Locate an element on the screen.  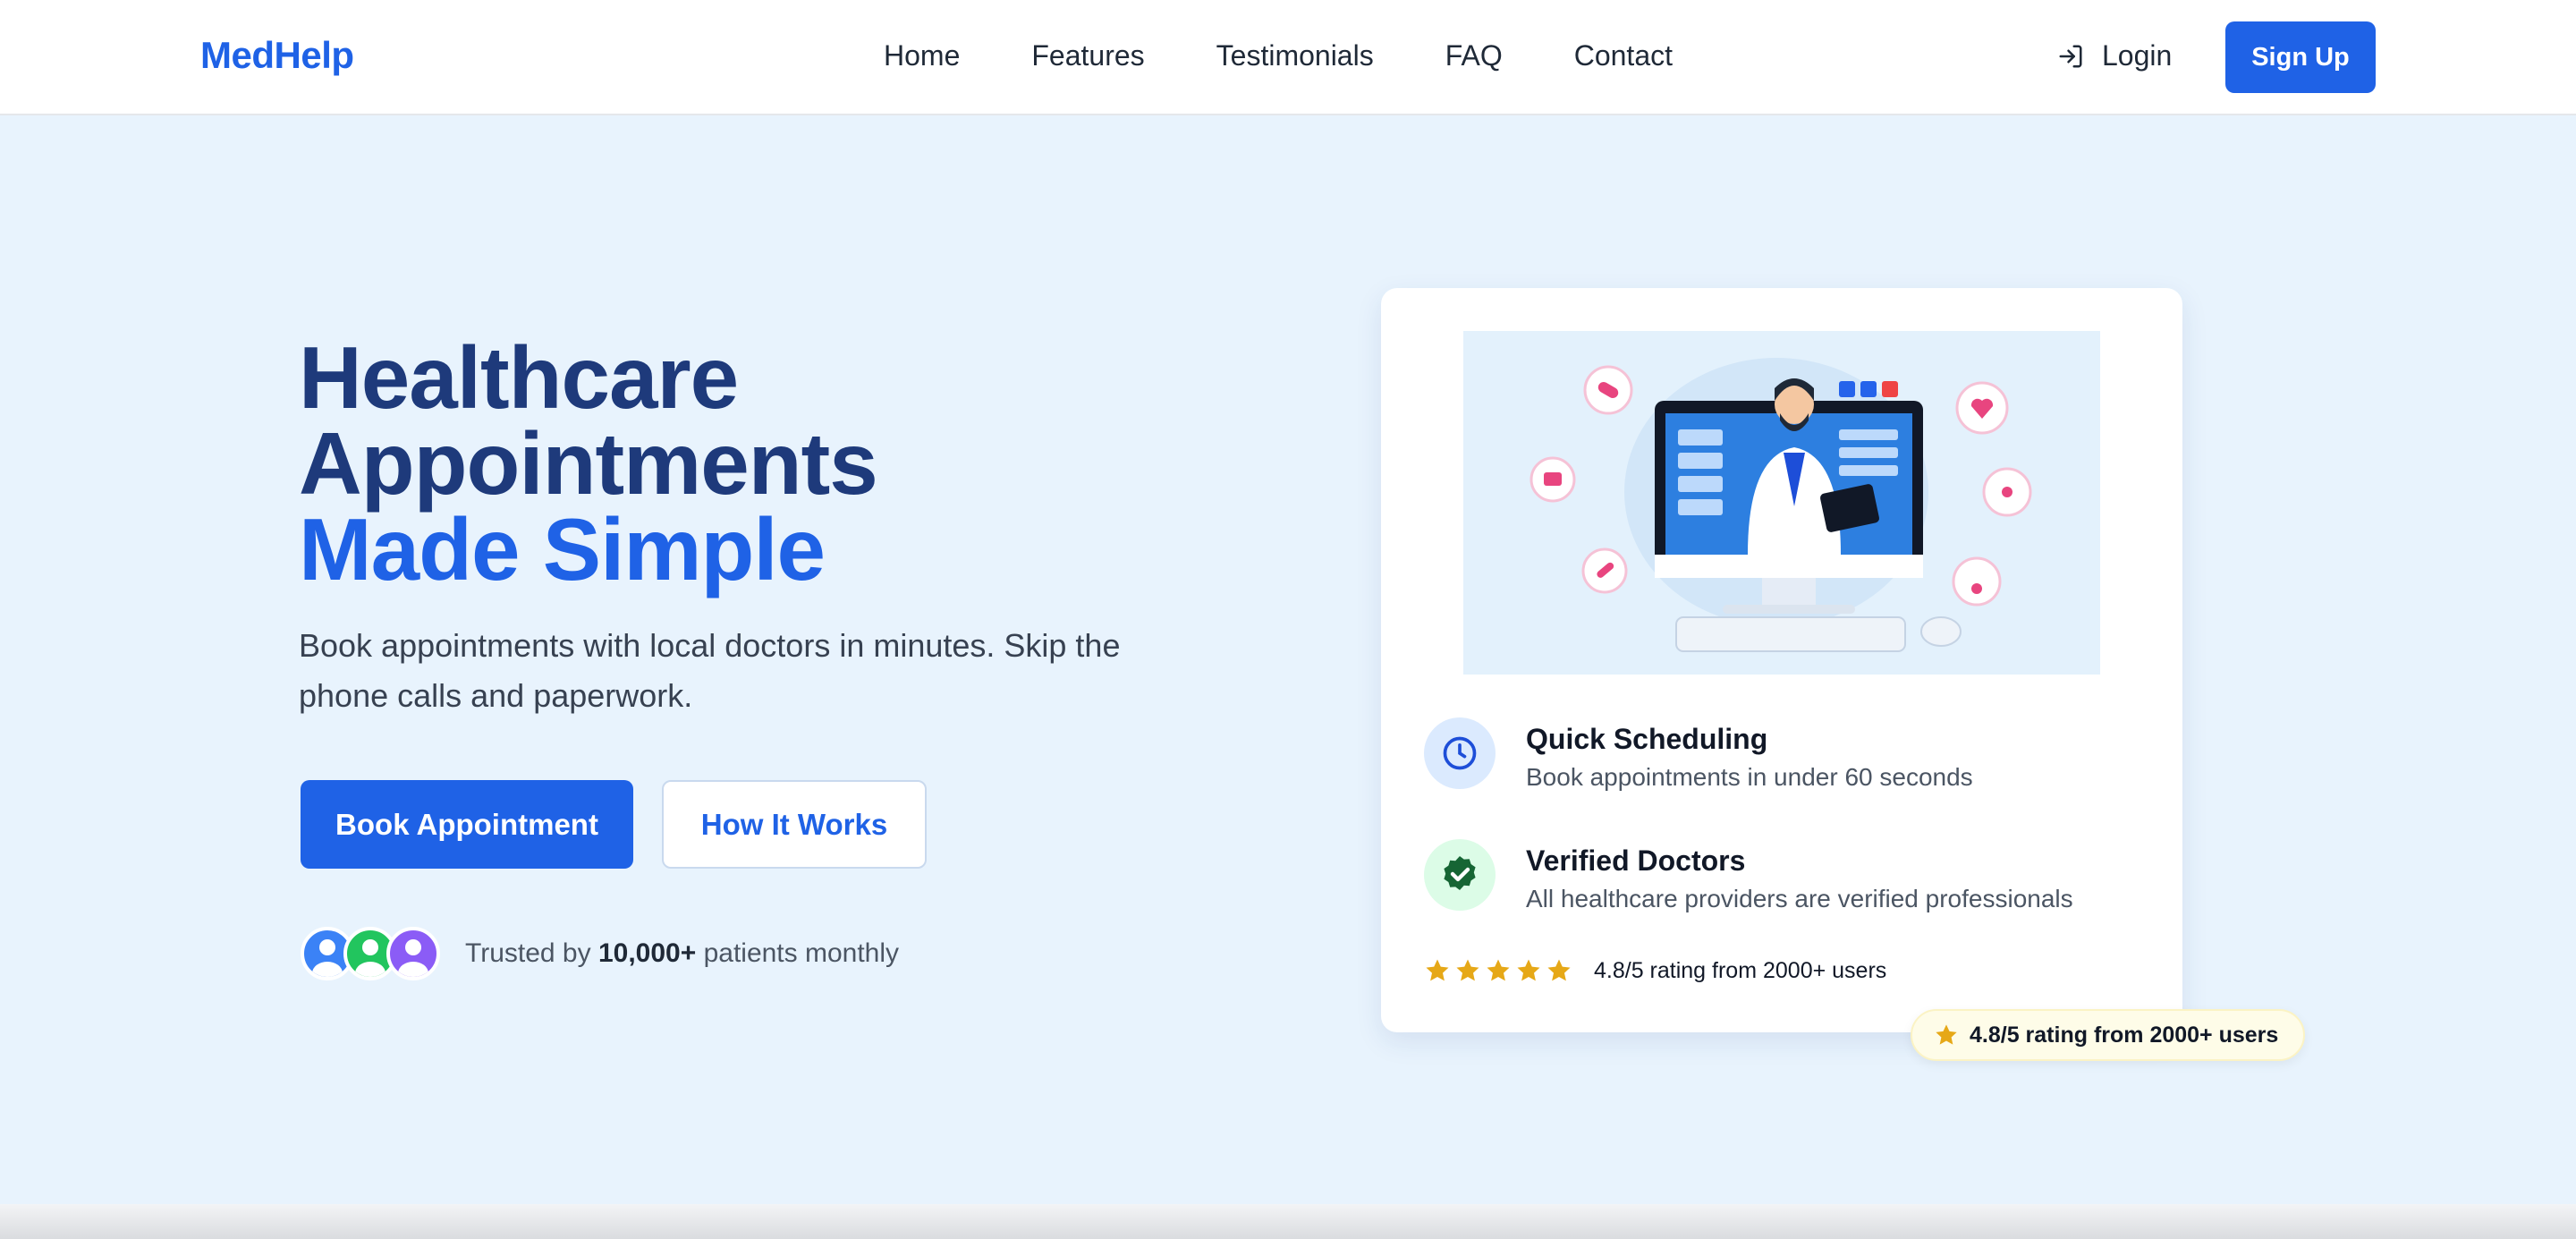
login-icon is located at coordinates (2070, 56).